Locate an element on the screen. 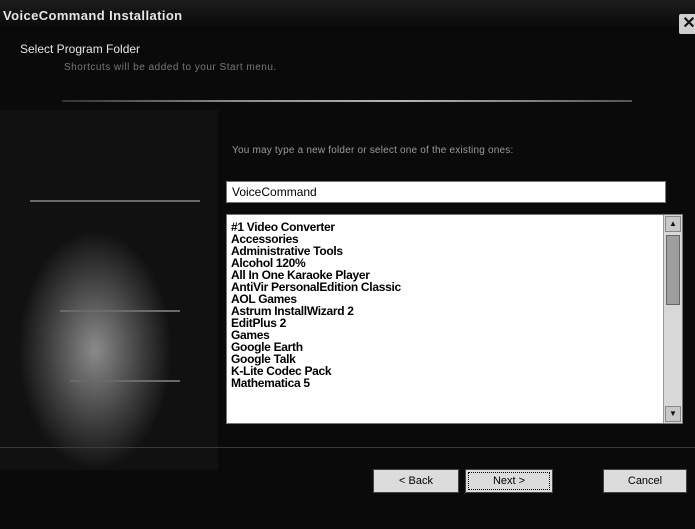  scroll-thumb is located at coordinates (673, 270).